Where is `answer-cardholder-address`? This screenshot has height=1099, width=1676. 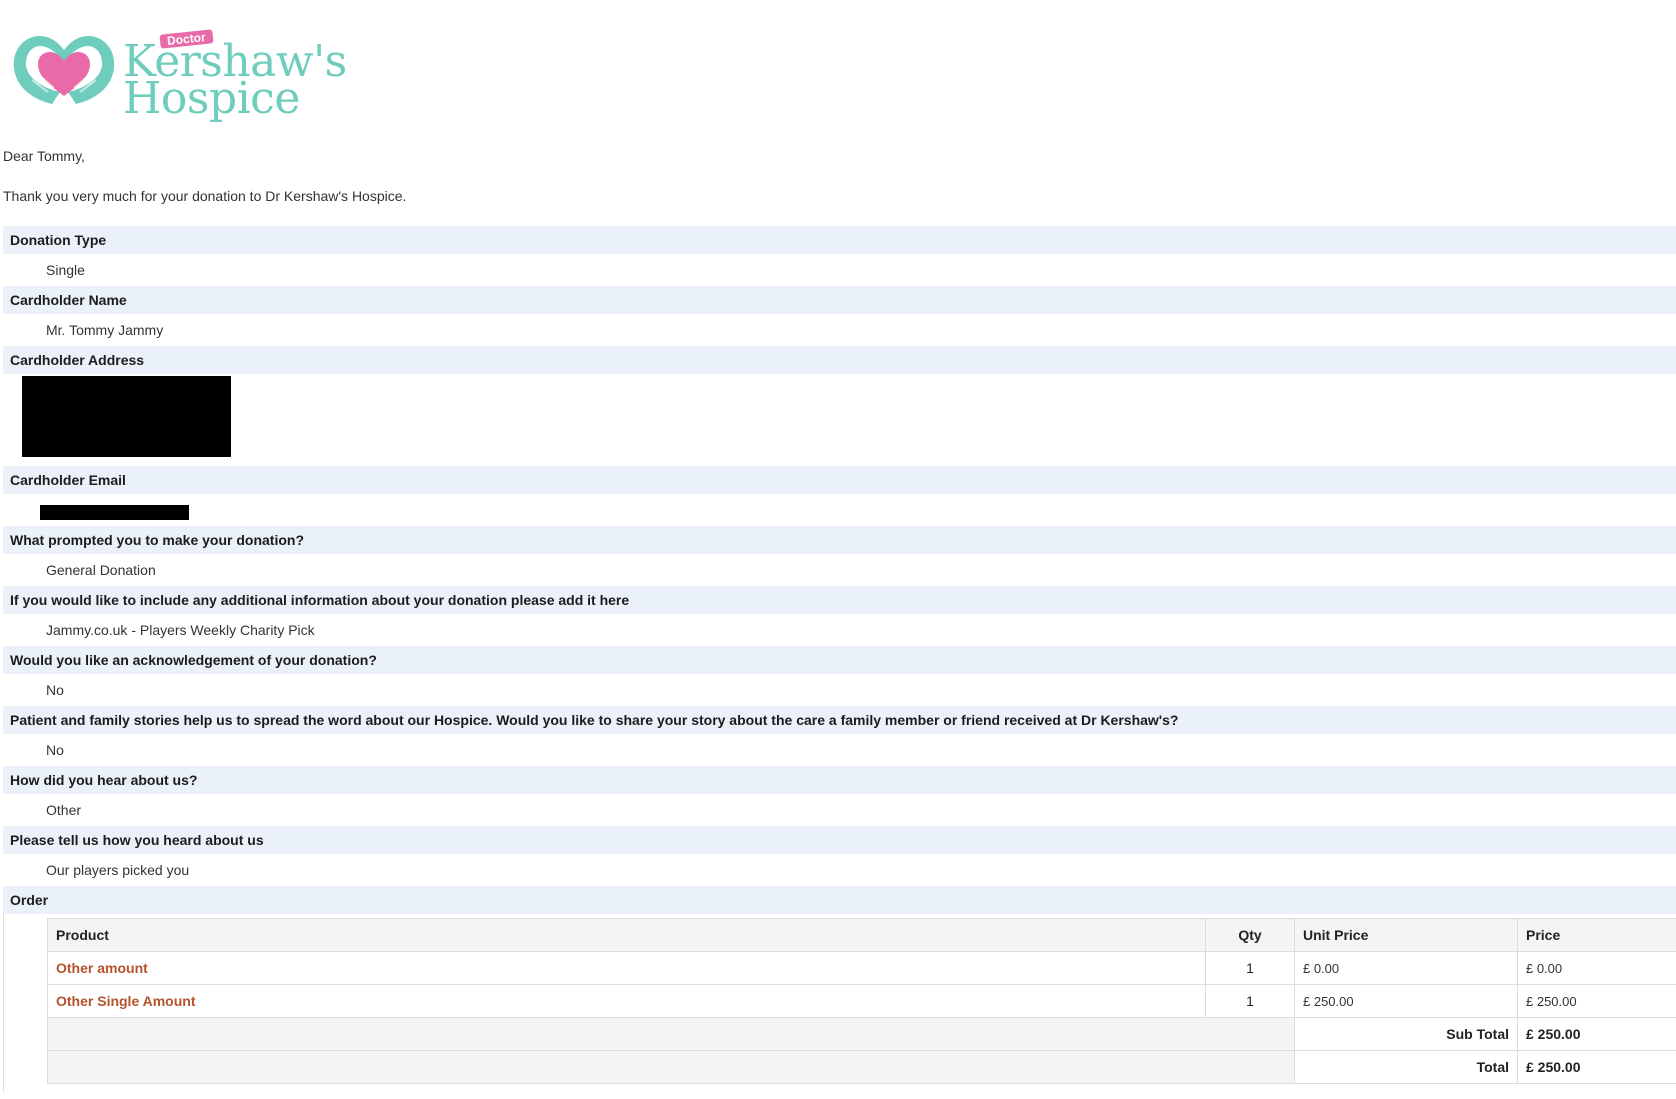
answer-cardholder-address is located at coordinates (839, 420).